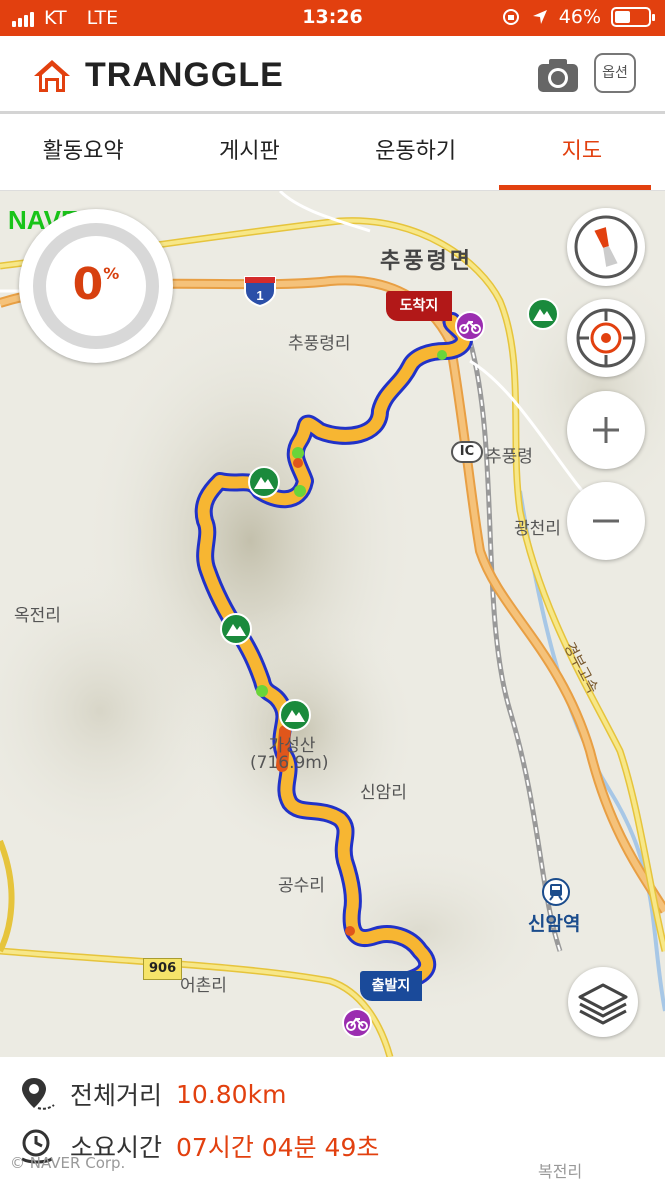 The width and height of the screenshot is (665, 1182). Describe the element at coordinates (289, 763) in the screenshot. I see `map-label-mountain-height: (716.9m)` at that location.